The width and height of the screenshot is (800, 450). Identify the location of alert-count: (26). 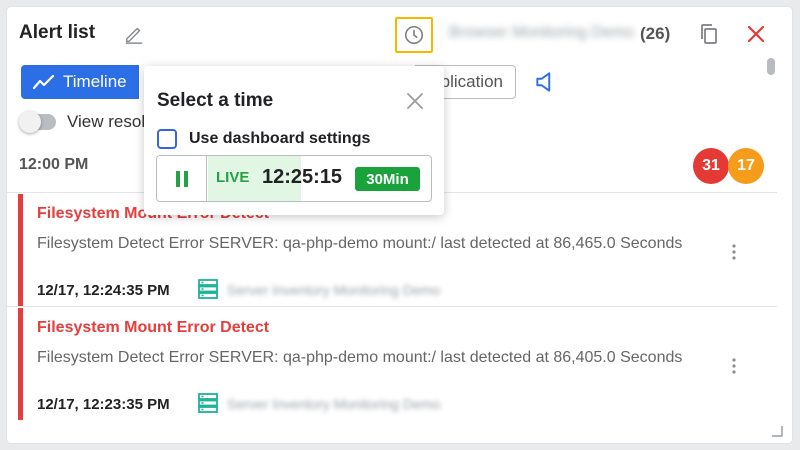
(655, 33).